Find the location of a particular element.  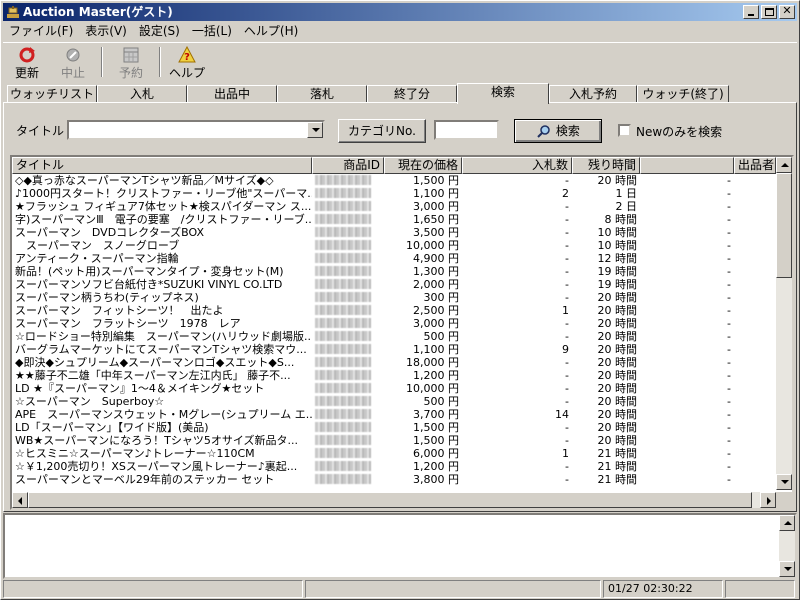

cell-time: 20 時間 is located at coordinates (617, 362).